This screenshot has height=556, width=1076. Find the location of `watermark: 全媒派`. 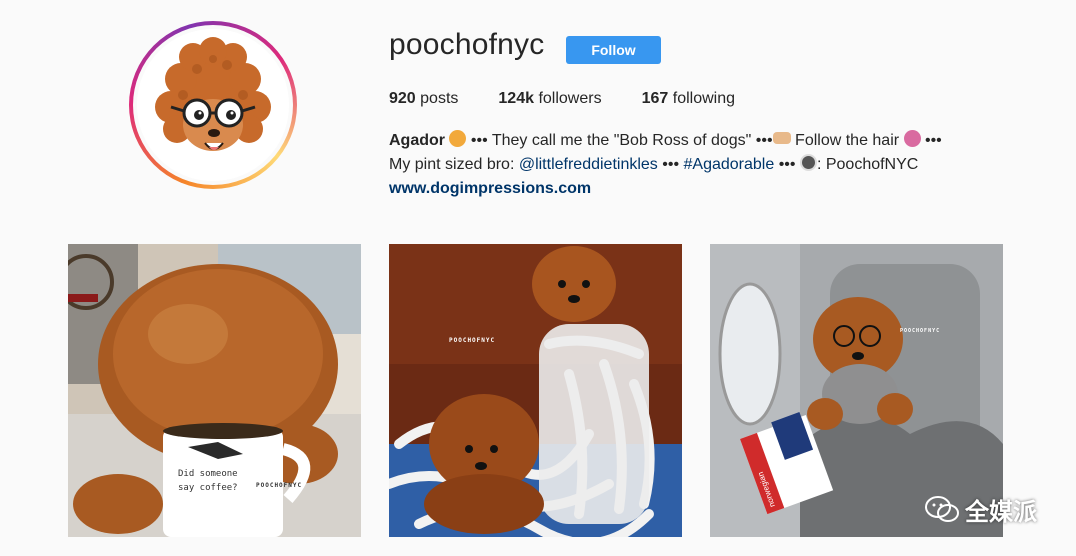

watermark: 全媒派 is located at coordinates (981, 509).